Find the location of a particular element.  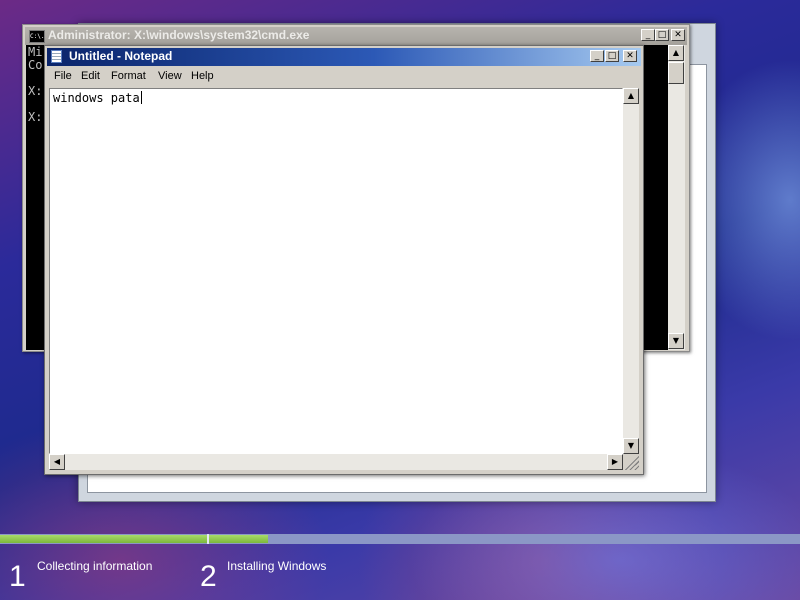

resize-grip is located at coordinates (631, 462).